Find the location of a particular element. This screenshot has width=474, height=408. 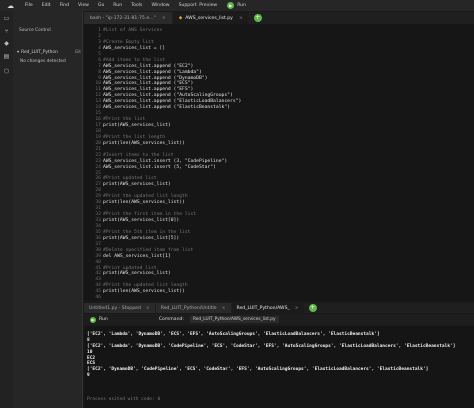

tab-untitled-run: Red_LUIT_Python/Untitle × is located at coordinates (193, 308).